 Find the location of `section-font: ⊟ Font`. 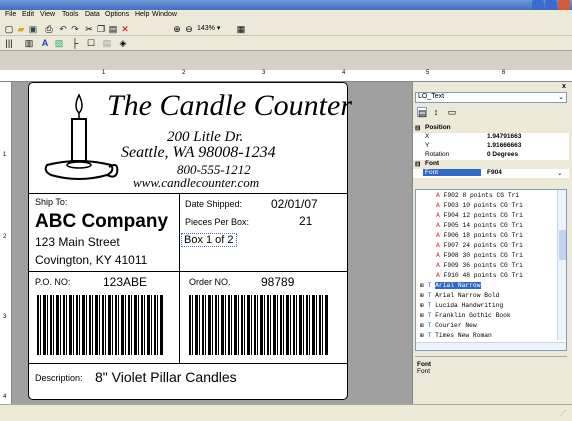

section-font: ⊟ Font is located at coordinates (491, 164).